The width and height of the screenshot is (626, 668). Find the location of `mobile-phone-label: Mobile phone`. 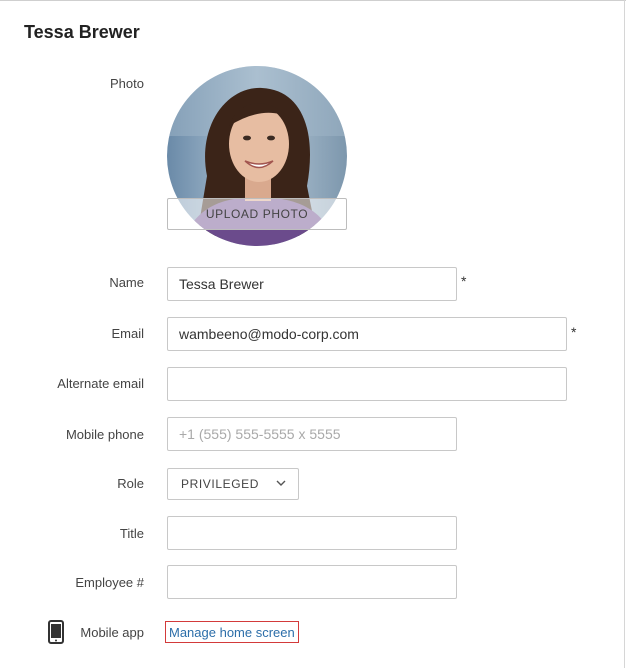

mobile-phone-label: Mobile phone is located at coordinates (104, 434).